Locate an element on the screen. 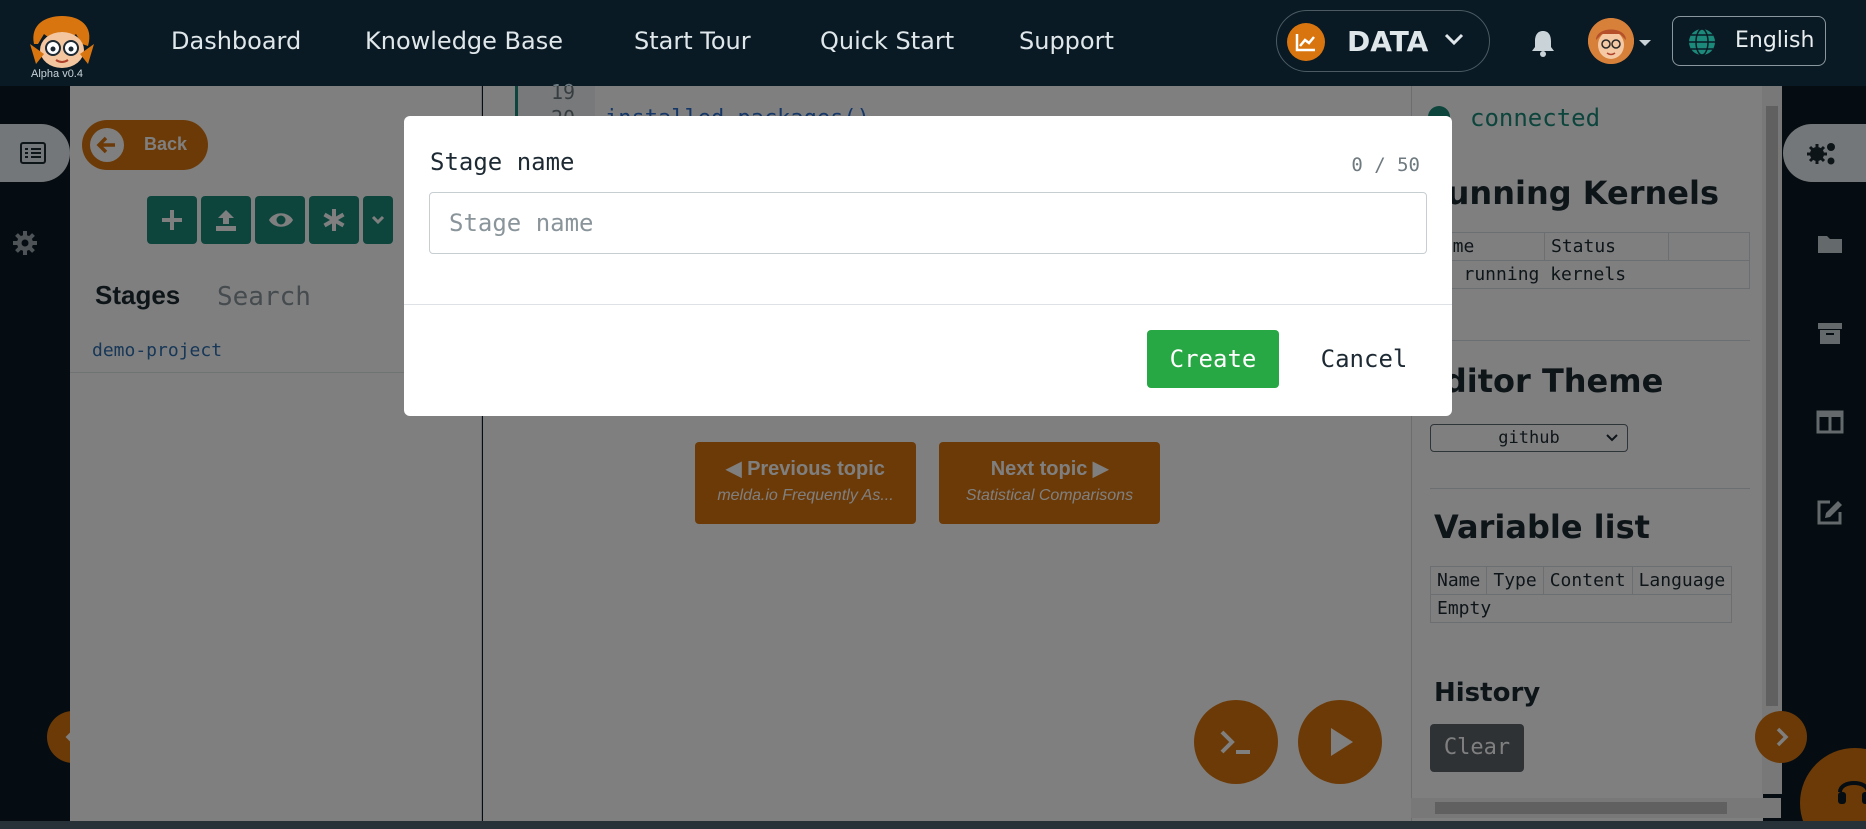 The width and height of the screenshot is (1866, 829). nav-start-tour: Start Tour is located at coordinates (692, 41).